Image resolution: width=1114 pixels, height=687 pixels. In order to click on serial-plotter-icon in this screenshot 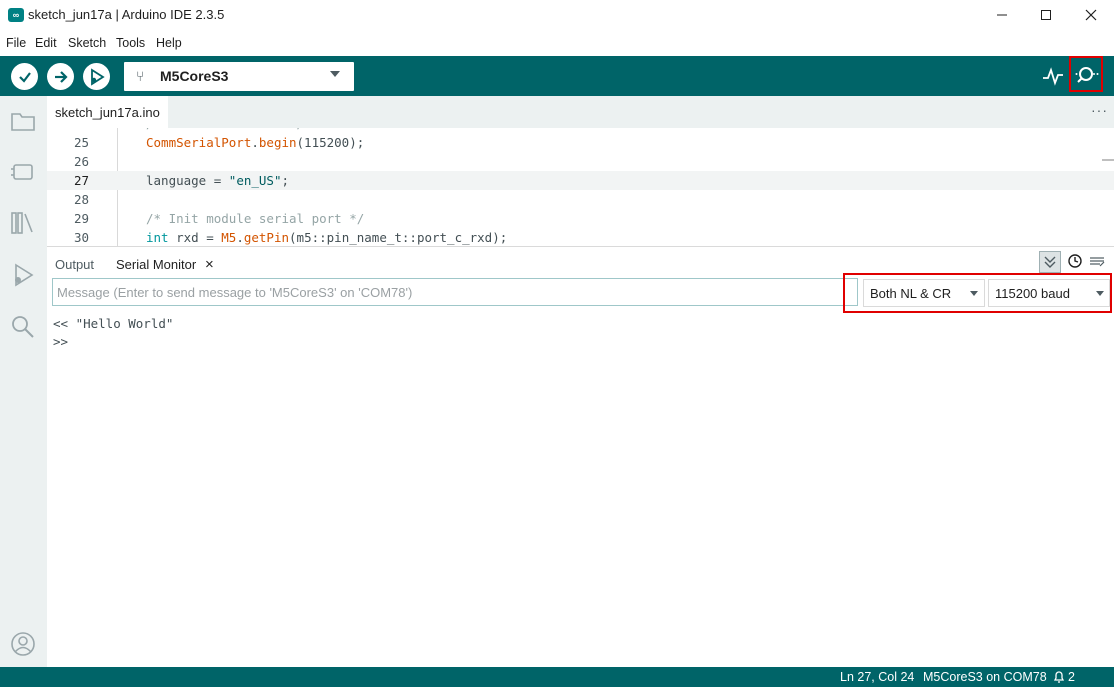, I will do `click(1053, 76)`.